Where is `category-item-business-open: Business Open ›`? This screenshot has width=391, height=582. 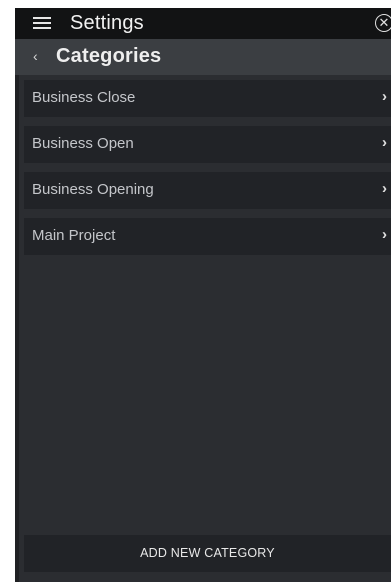
category-item-business-open: Business Open › is located at coordinates (207, 144).